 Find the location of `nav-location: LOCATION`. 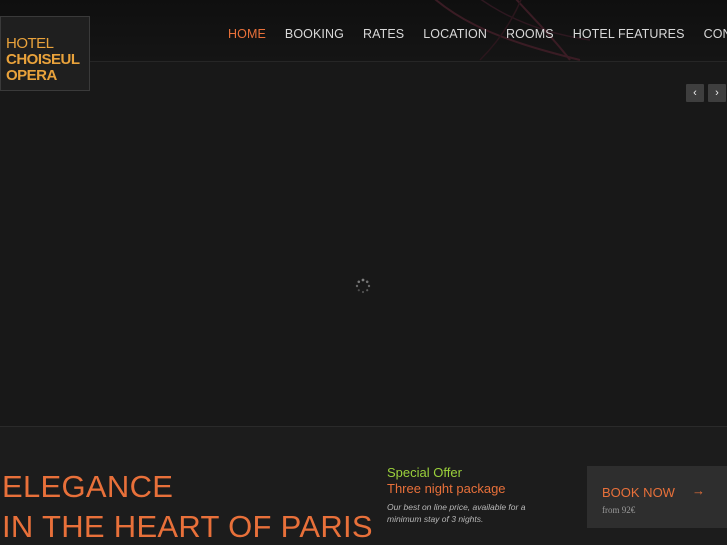

nav-location: LOCATION is located at coordinates (455, 34).